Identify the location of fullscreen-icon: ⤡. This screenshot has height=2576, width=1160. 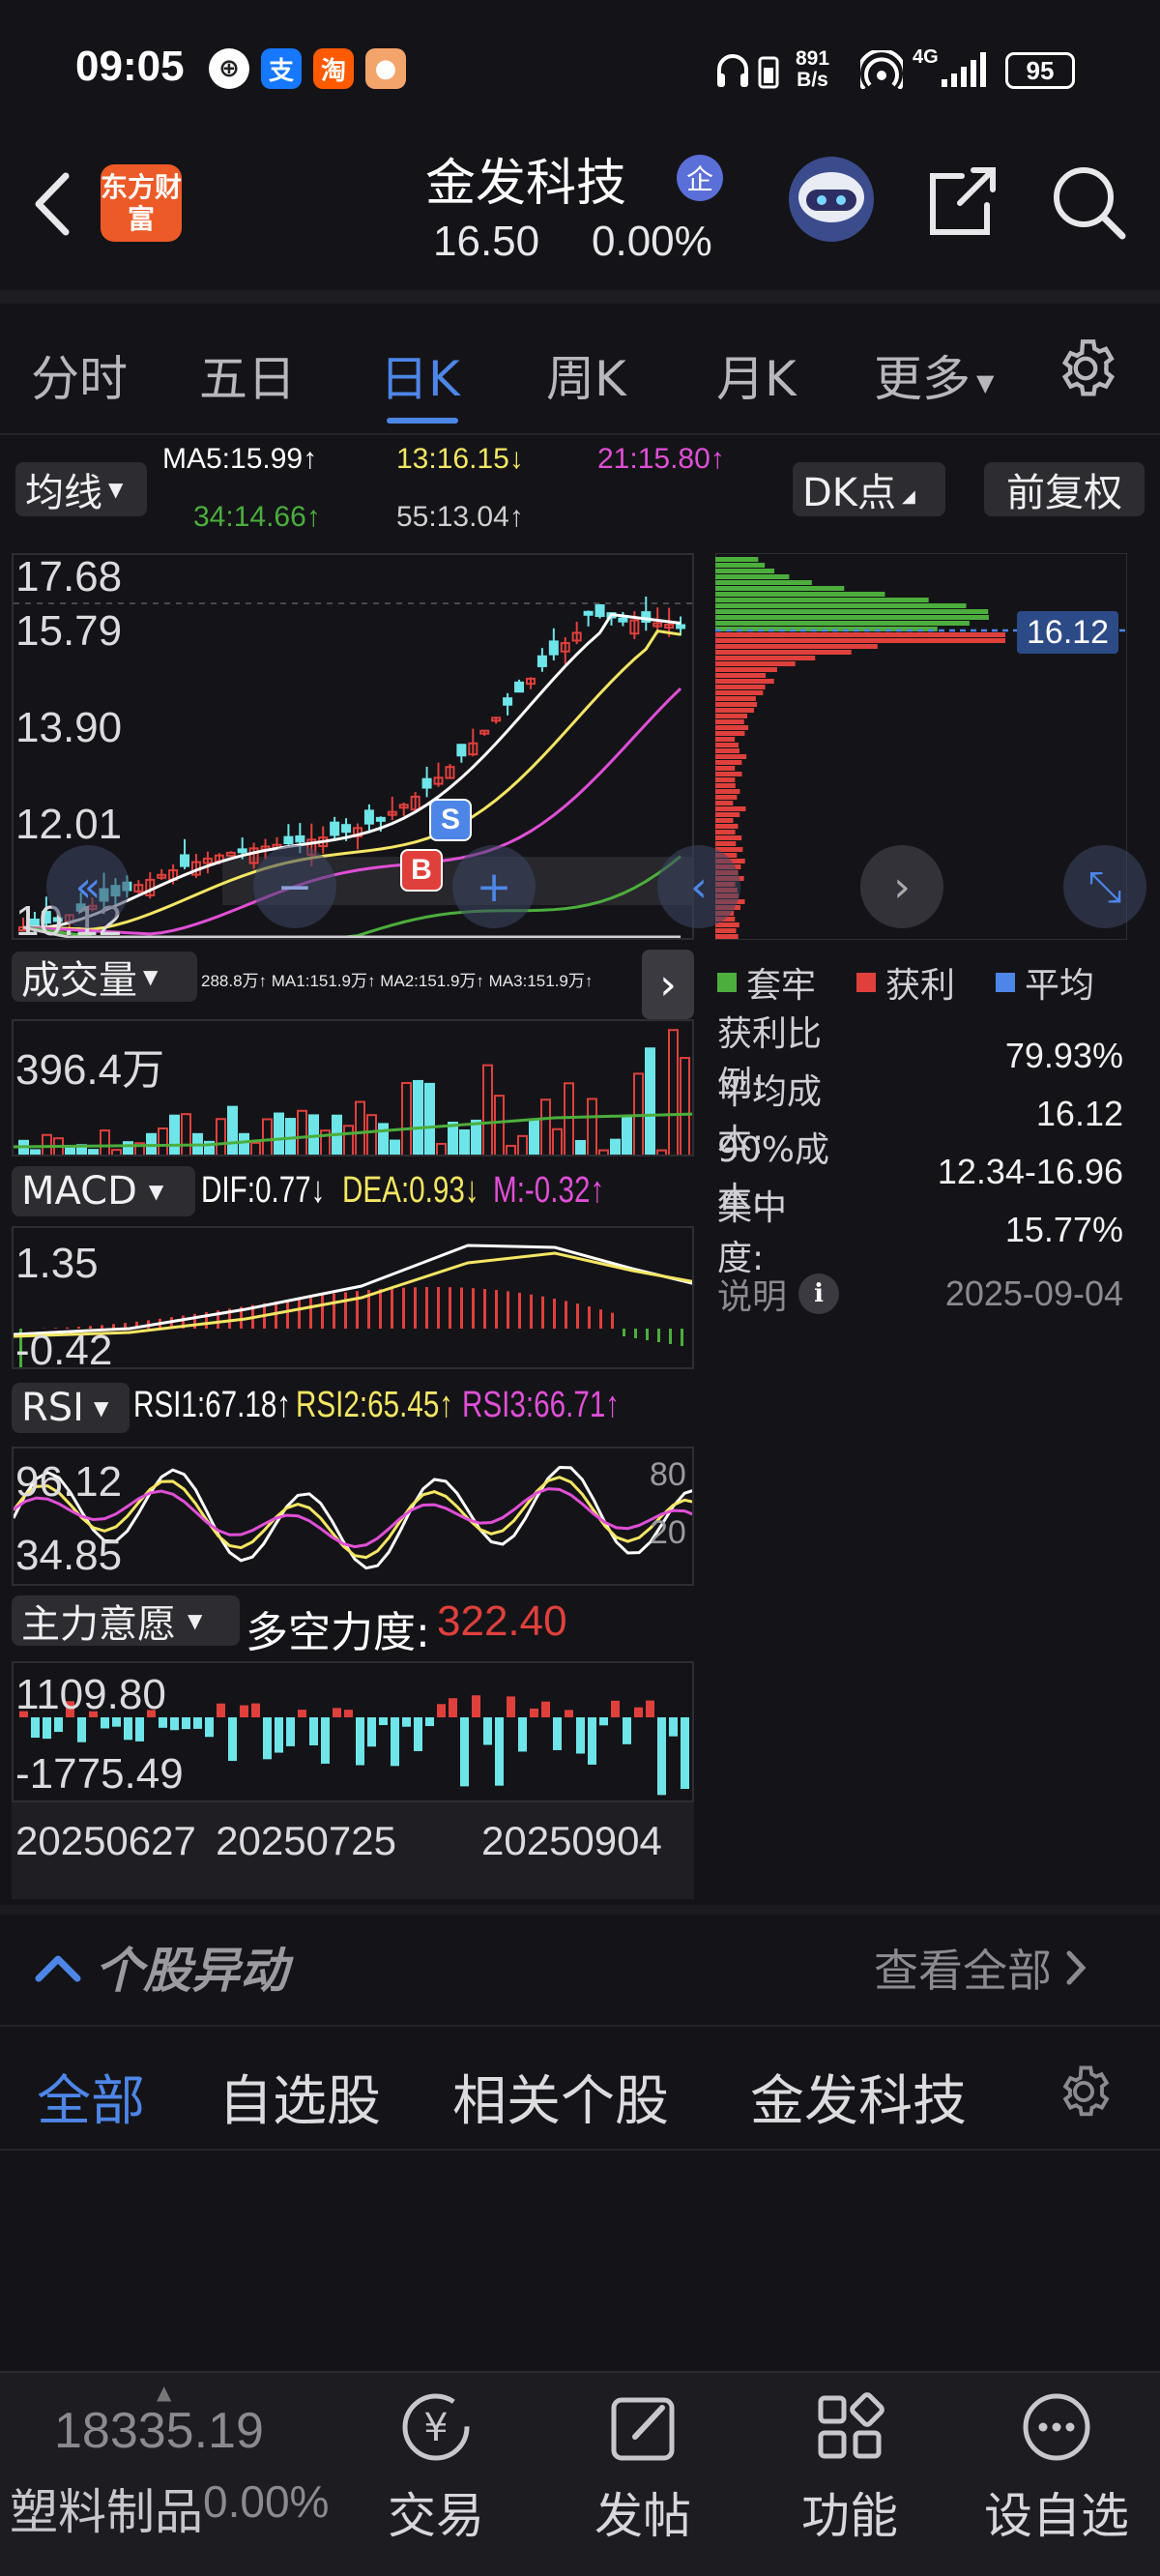
(1105, 886).